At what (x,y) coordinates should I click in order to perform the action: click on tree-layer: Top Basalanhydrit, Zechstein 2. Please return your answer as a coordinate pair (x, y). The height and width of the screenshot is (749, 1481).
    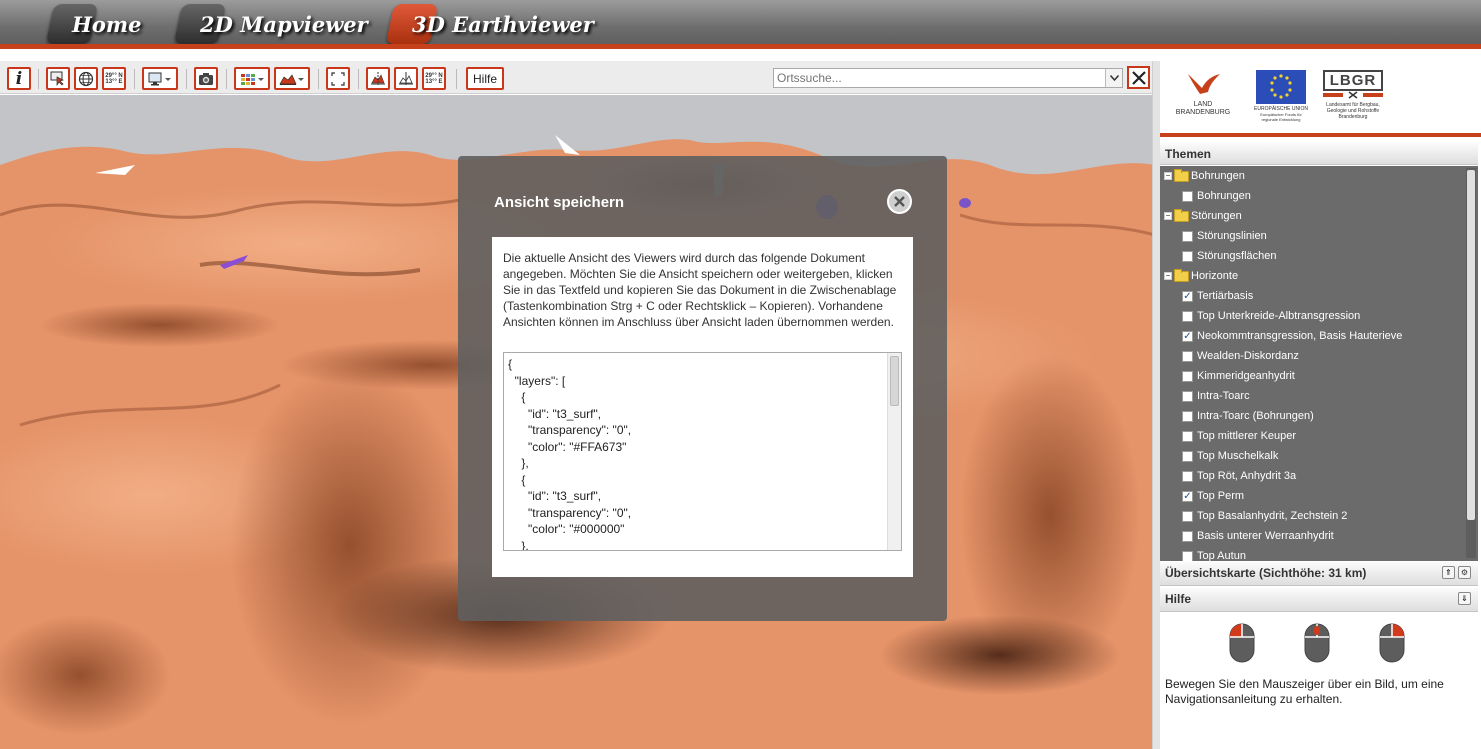
    Looking at the image, I should click on (1313, 516).